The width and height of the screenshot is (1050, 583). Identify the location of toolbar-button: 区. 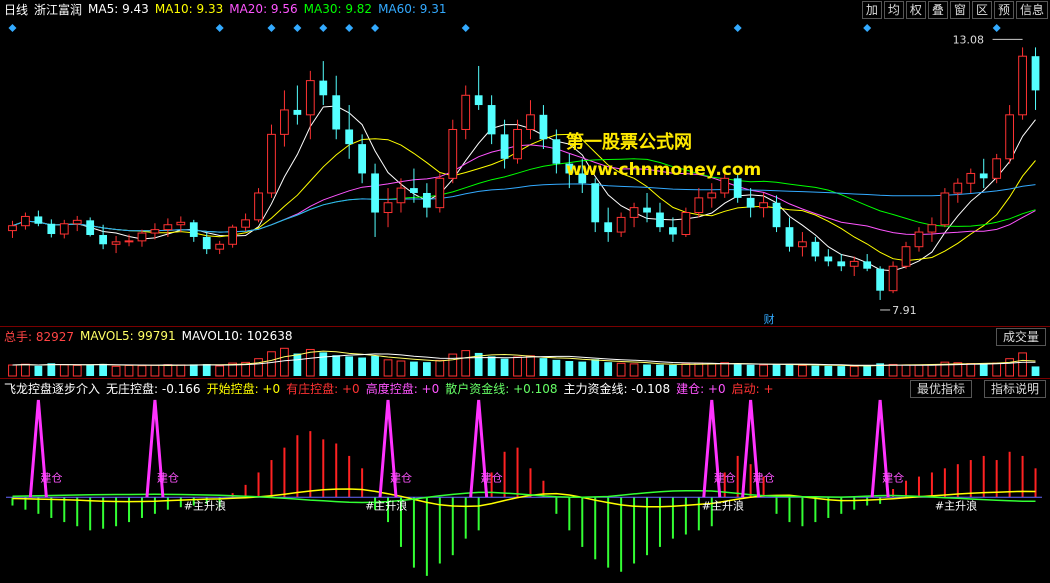
(981, 10).